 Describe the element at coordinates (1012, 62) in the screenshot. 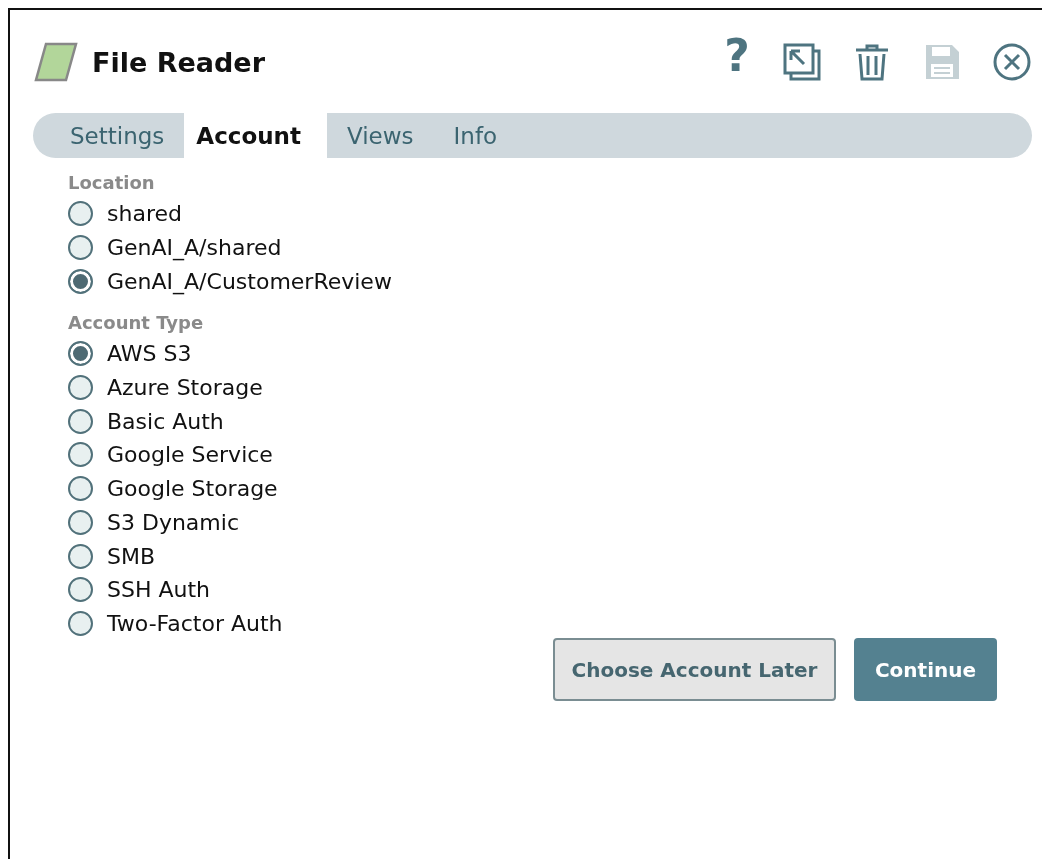

I see `close-icon` at that location.